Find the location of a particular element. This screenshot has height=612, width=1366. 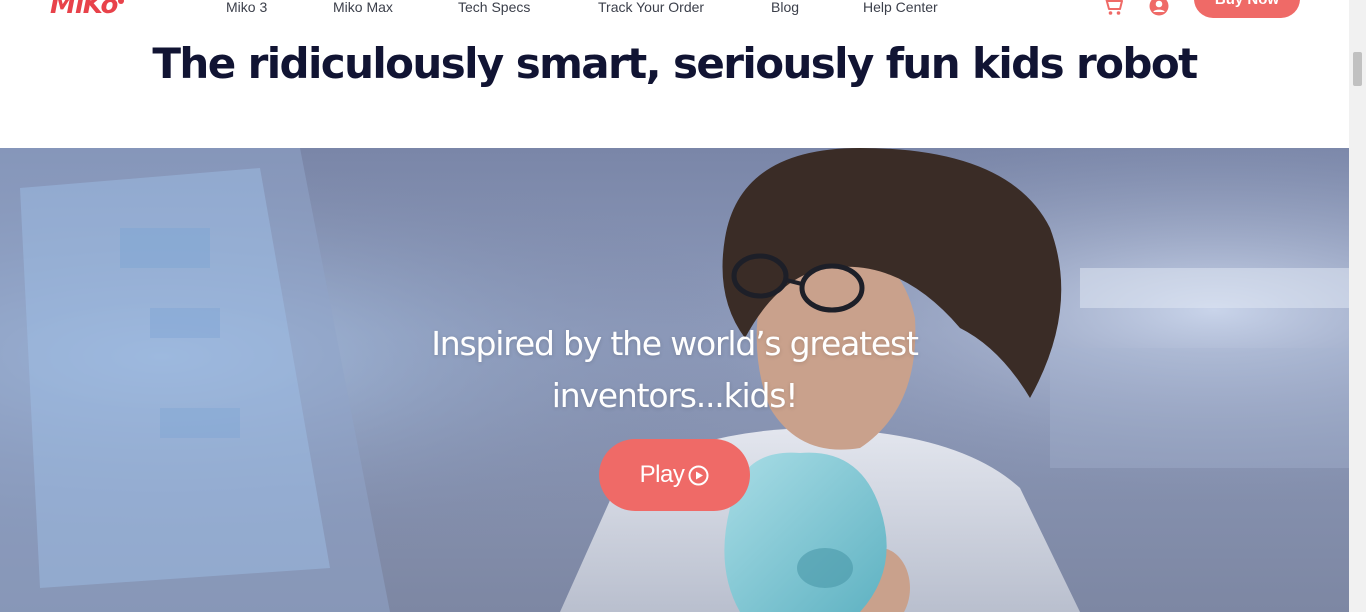

play-video-button: Play is located at coordinates (674, 475).